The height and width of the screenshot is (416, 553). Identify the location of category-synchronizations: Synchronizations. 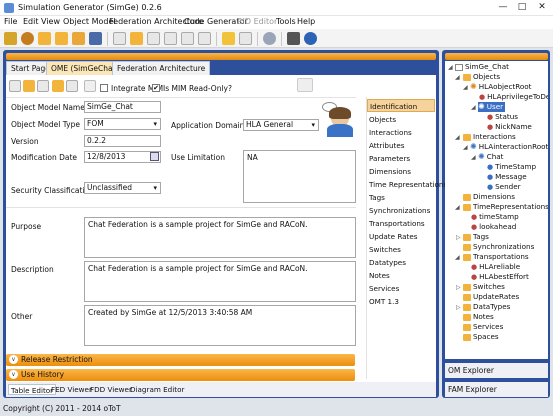
(401, 210).